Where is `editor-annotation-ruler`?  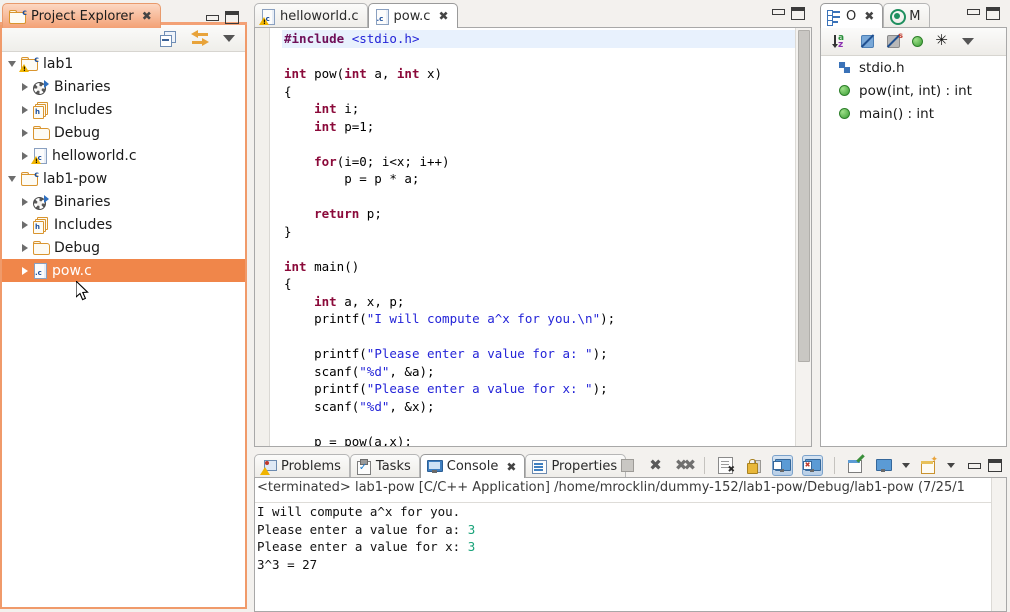 editor-annotation-ruler is located at coordinates (262, 237).